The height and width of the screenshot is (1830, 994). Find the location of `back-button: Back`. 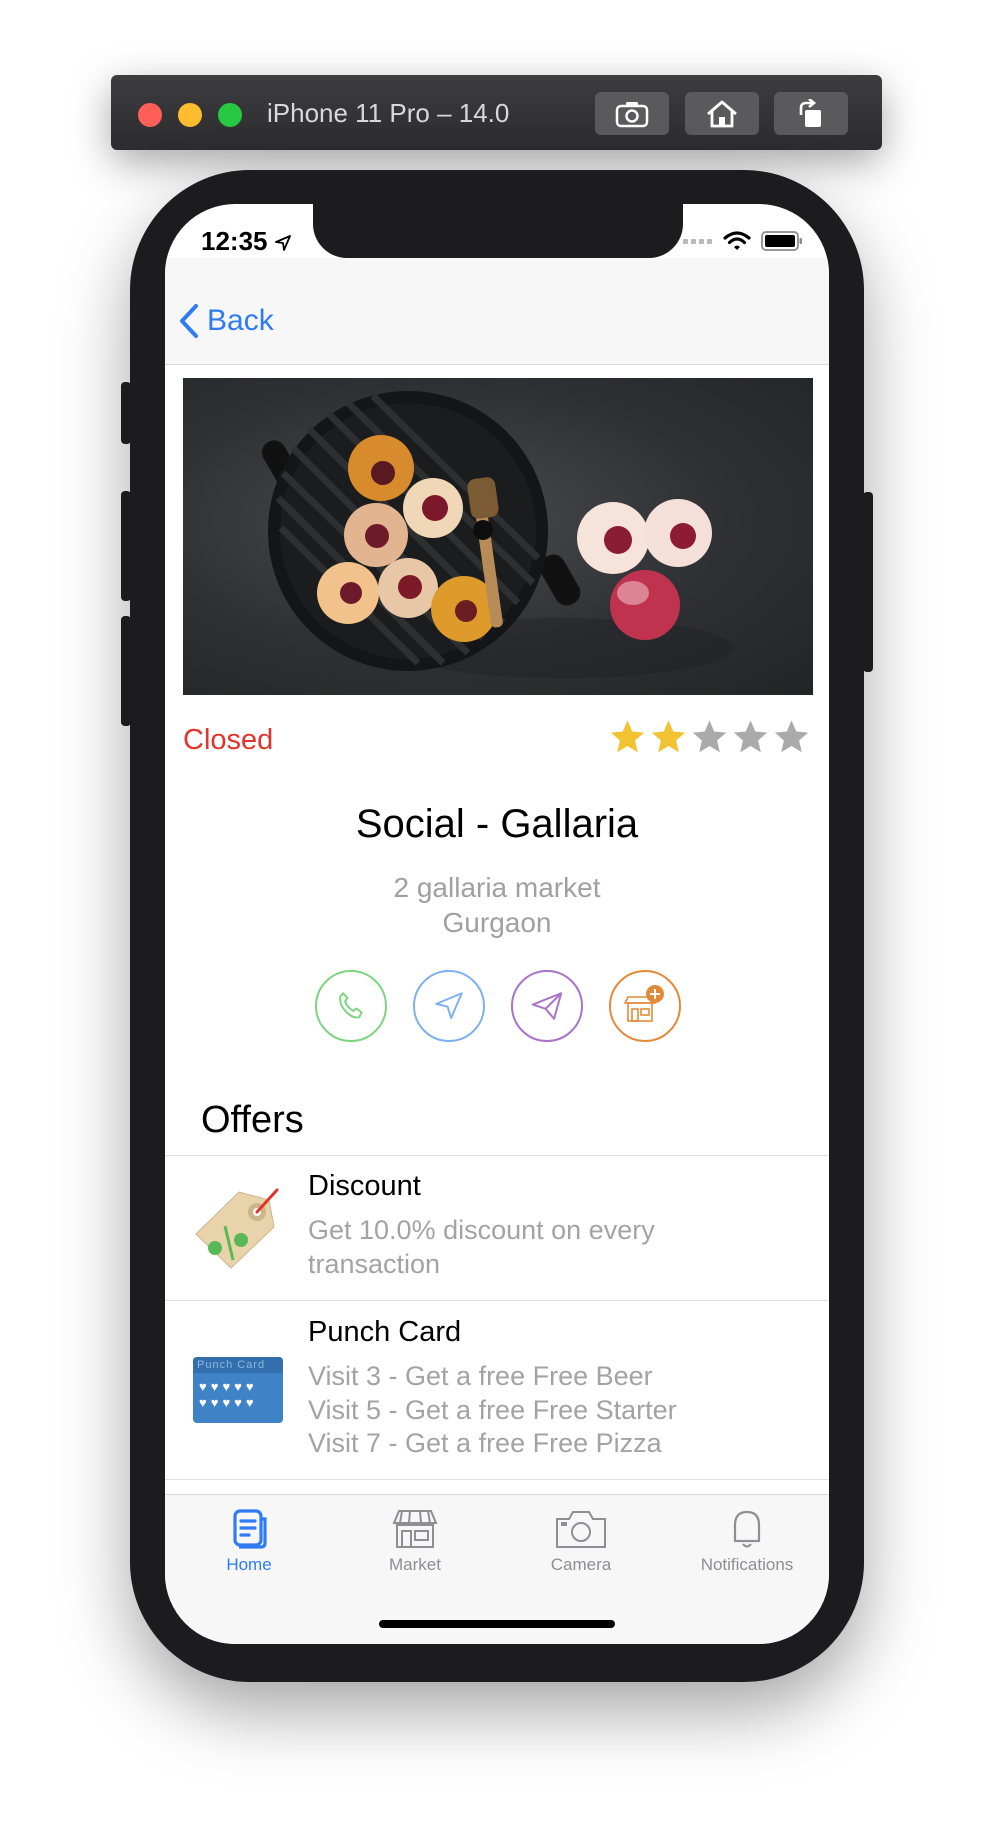

back-button: Back is located at coordinates (226, 321).